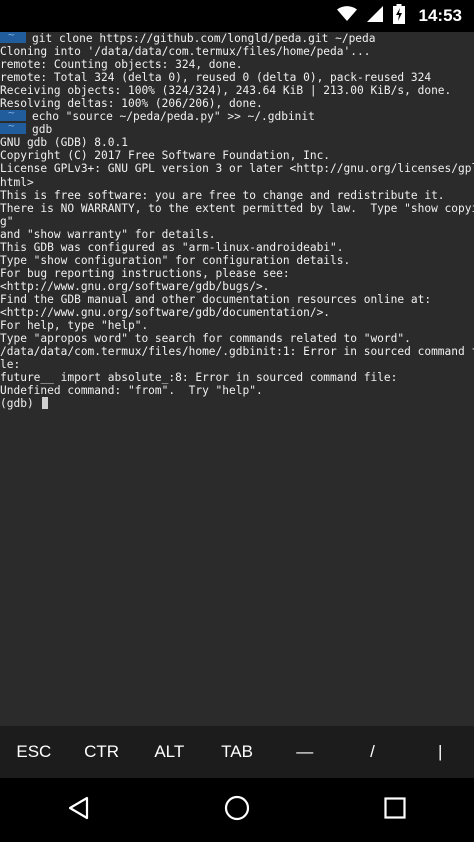 This screenshot has height=842, width=474. Describe the element at coordinates (373, 752) in the screenshot. I see `key-slash: /` at that location.